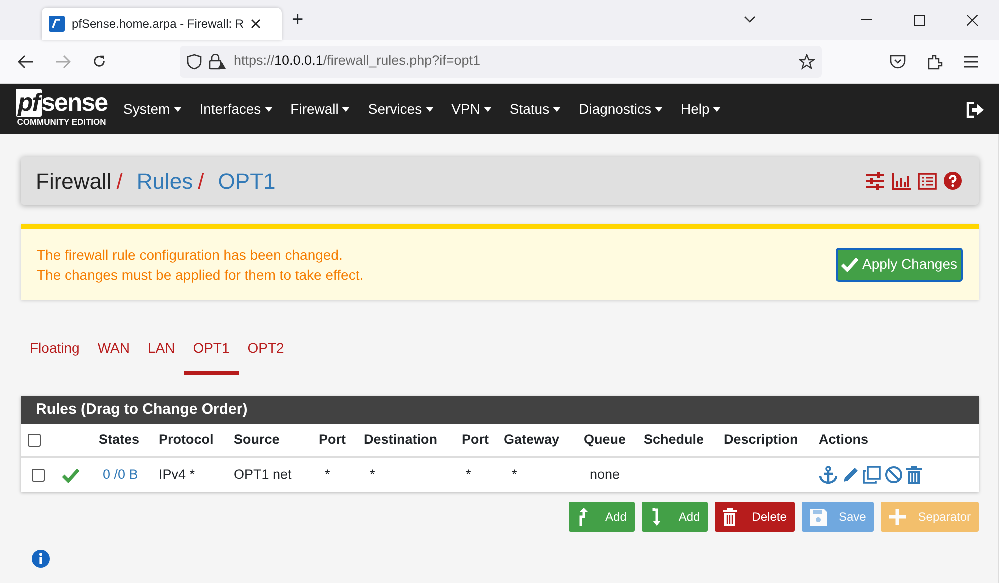 Image resolution: width=999 pixels, height=583 pixels. I want to click on menu-item: Interfaces, so click(236, 109).